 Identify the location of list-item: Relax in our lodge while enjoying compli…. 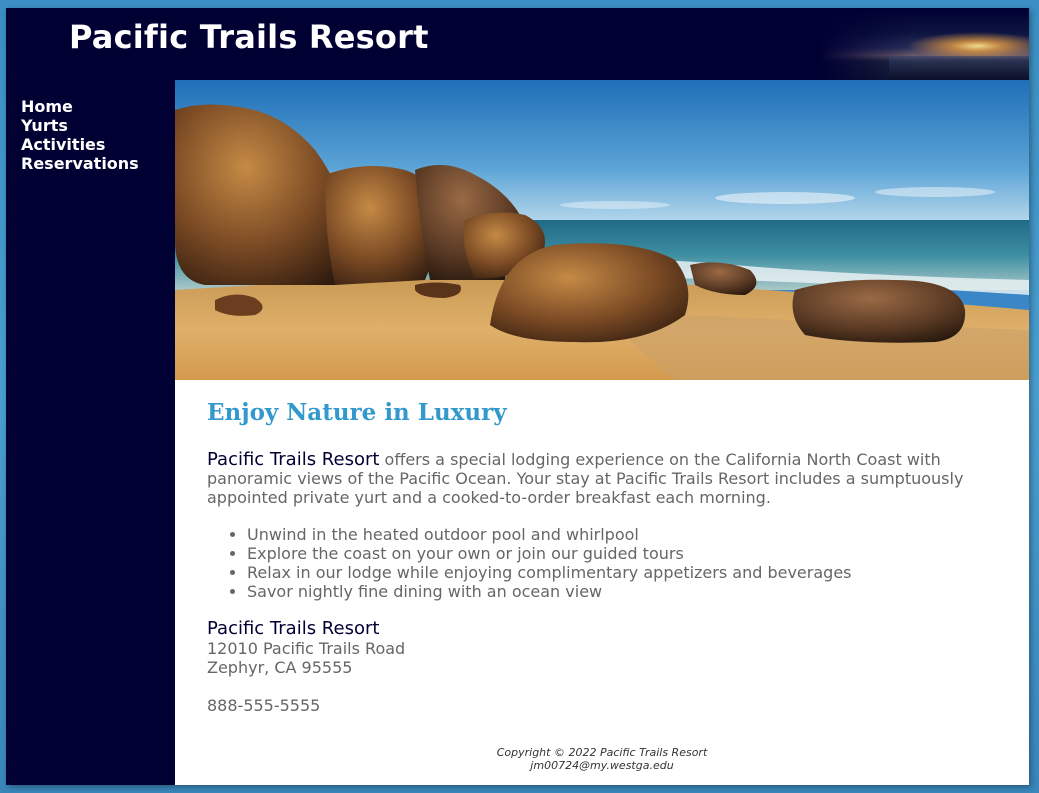
(549, 572).